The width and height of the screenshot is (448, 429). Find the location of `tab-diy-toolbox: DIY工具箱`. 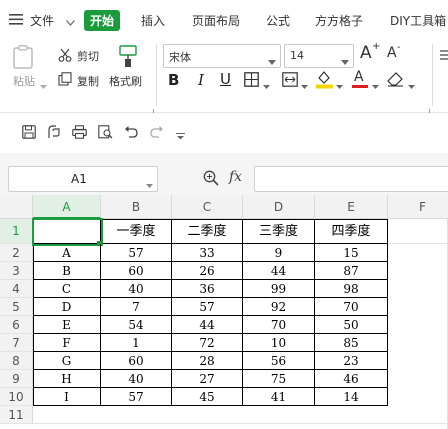

tab-diy-toolbox: DIY工具箱 is located at coordinates (418, 20).